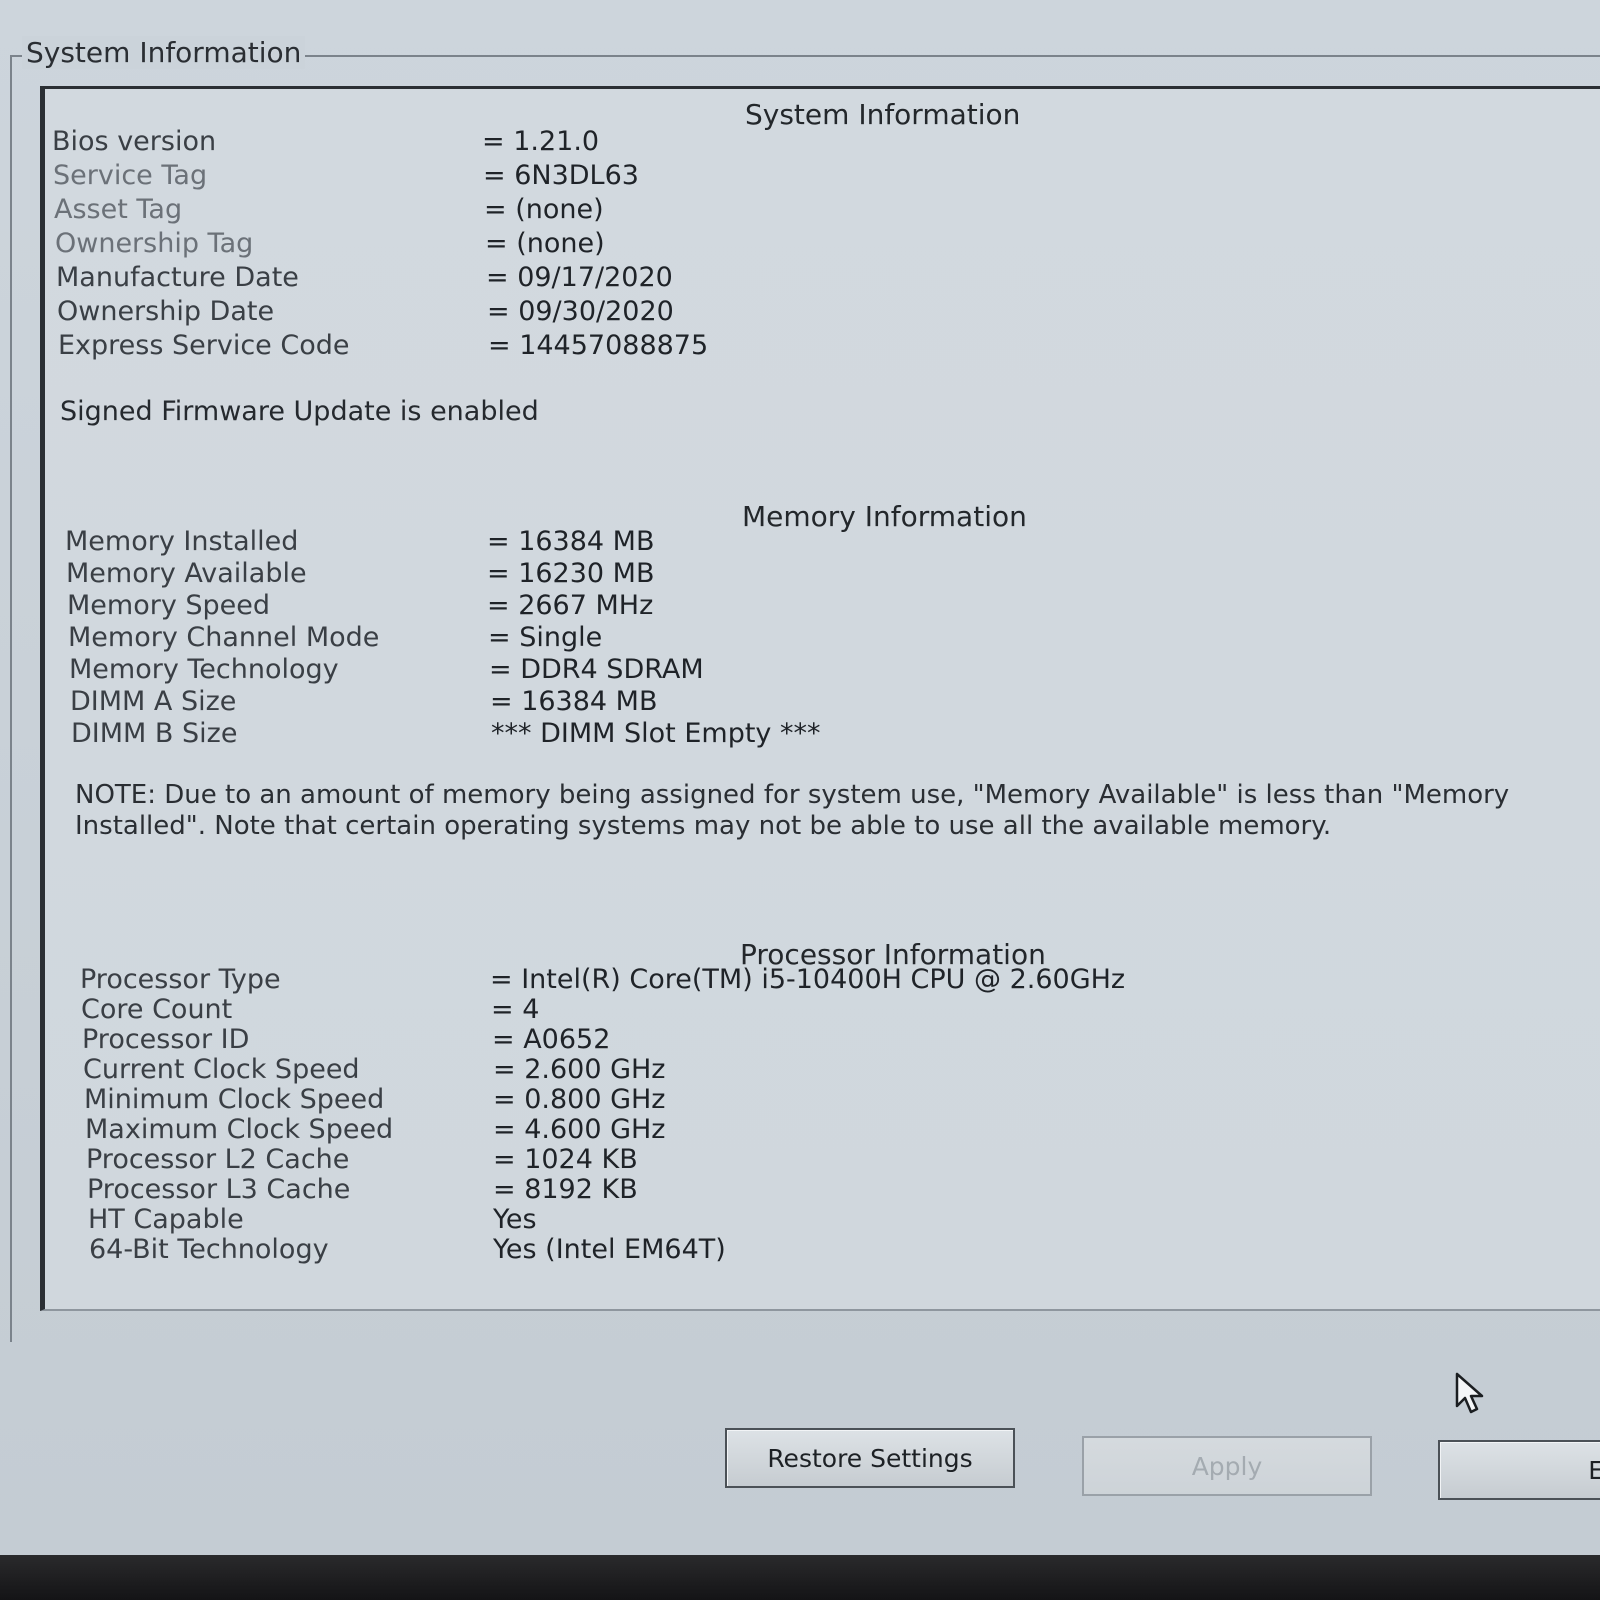 The height and width of the screenshot is (1600, 1600). I want to click on row-value: = Single, so click(545, 637).